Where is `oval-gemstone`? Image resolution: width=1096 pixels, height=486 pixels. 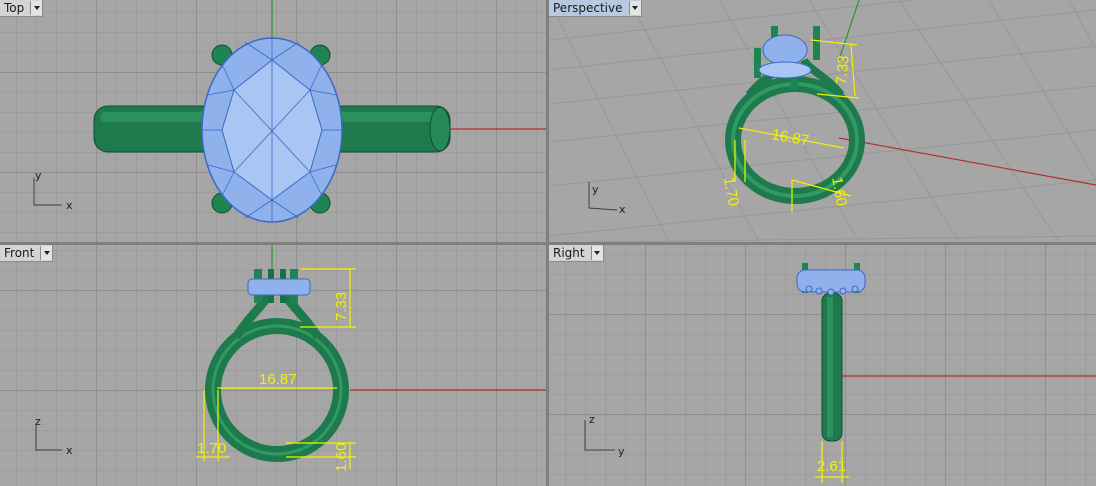 oval-gemstone is located at coordinates (272, 130).